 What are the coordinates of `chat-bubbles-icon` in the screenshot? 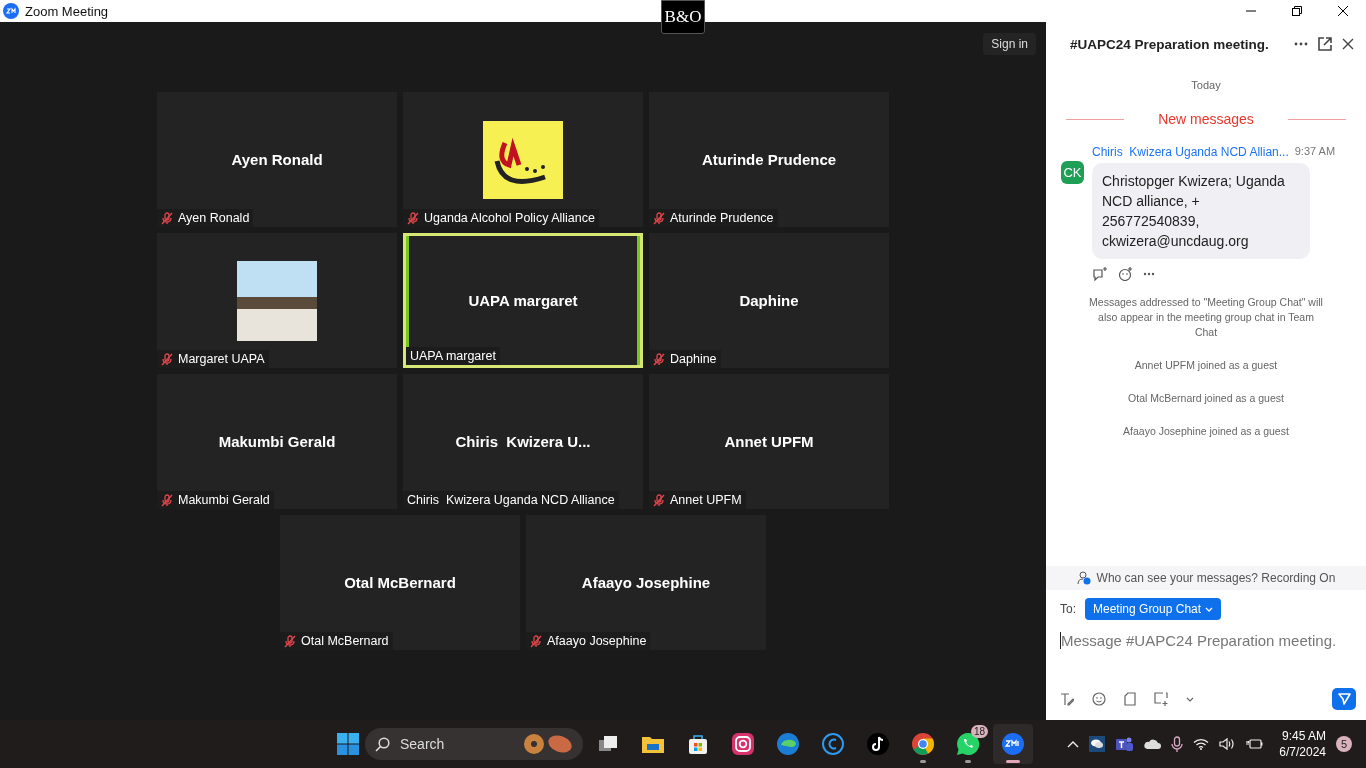 It's located at (1097, 744).